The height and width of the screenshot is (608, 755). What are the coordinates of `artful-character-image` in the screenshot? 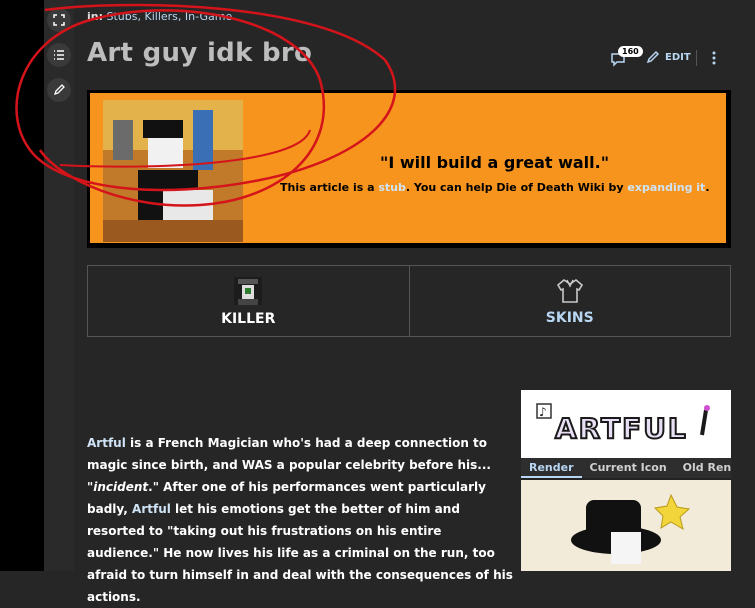 It's located at (173, 171).